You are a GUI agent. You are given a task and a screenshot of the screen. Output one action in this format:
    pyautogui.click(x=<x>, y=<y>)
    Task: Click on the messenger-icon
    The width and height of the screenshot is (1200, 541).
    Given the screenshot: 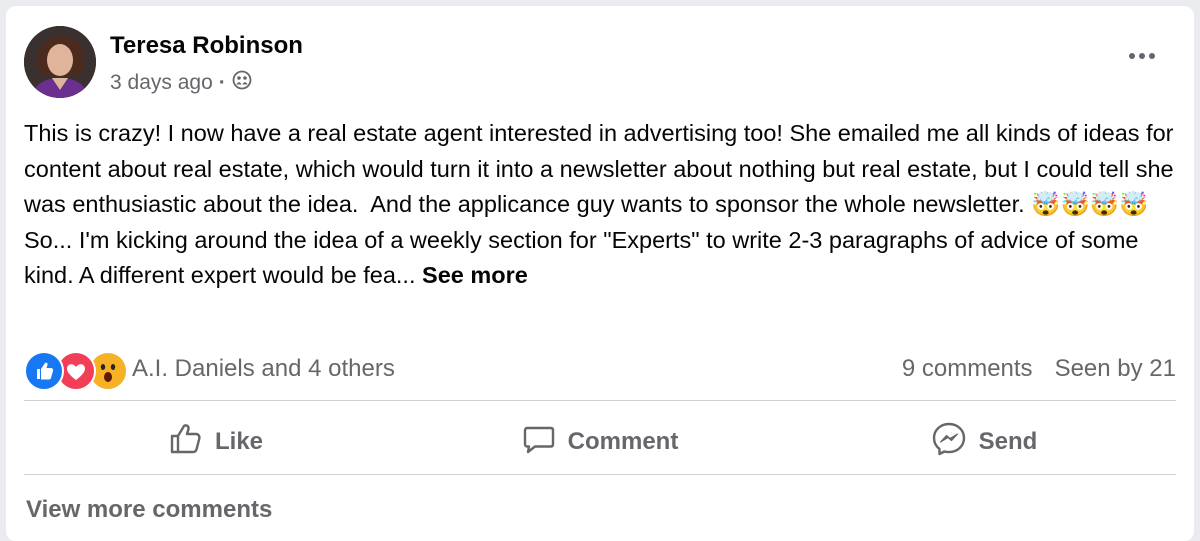 What is the action you would take?
    pyautogui.click(x=949, y=442)
    